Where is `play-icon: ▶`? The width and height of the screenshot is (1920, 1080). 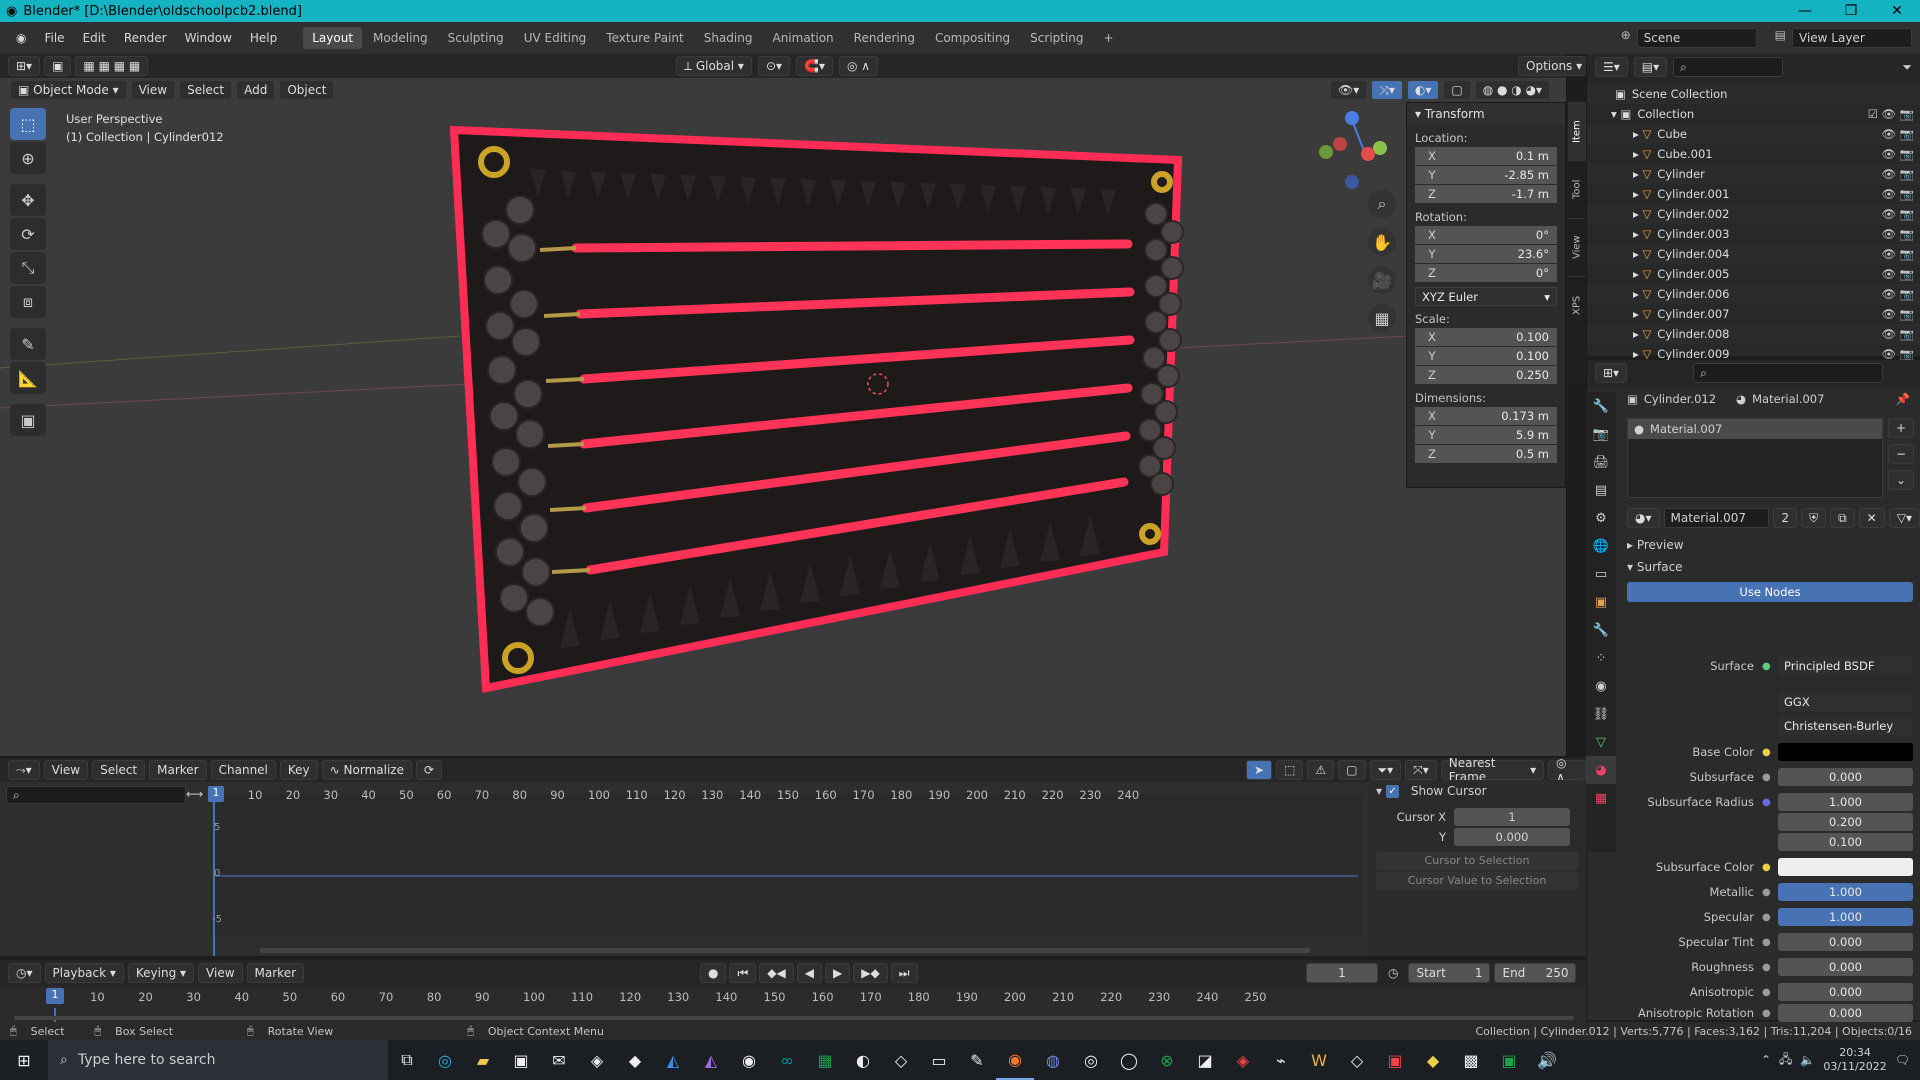
play-icon: ▶ is located at coordinates (838, 973).